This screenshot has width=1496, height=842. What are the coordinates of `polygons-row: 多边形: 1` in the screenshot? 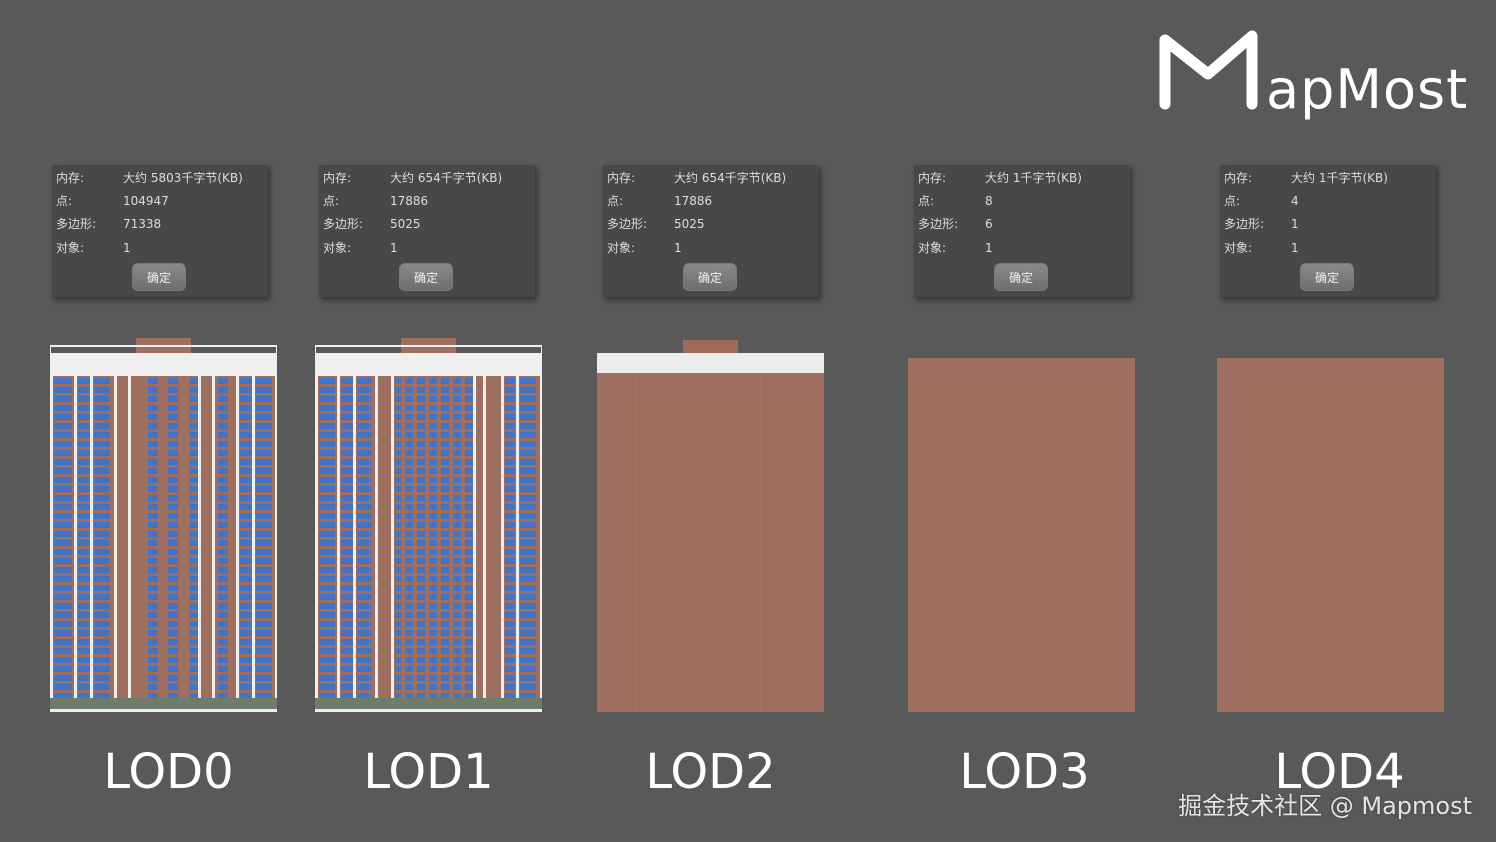 It's located at (1261, 224).